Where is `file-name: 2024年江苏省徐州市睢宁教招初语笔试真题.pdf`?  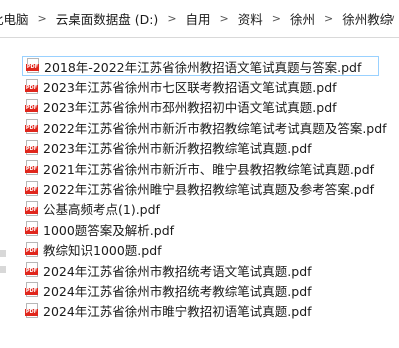
file-name: 2024年江苏省徐州市睢宁教招初语笔试真题.pdf is located at coordinates (177, 312).